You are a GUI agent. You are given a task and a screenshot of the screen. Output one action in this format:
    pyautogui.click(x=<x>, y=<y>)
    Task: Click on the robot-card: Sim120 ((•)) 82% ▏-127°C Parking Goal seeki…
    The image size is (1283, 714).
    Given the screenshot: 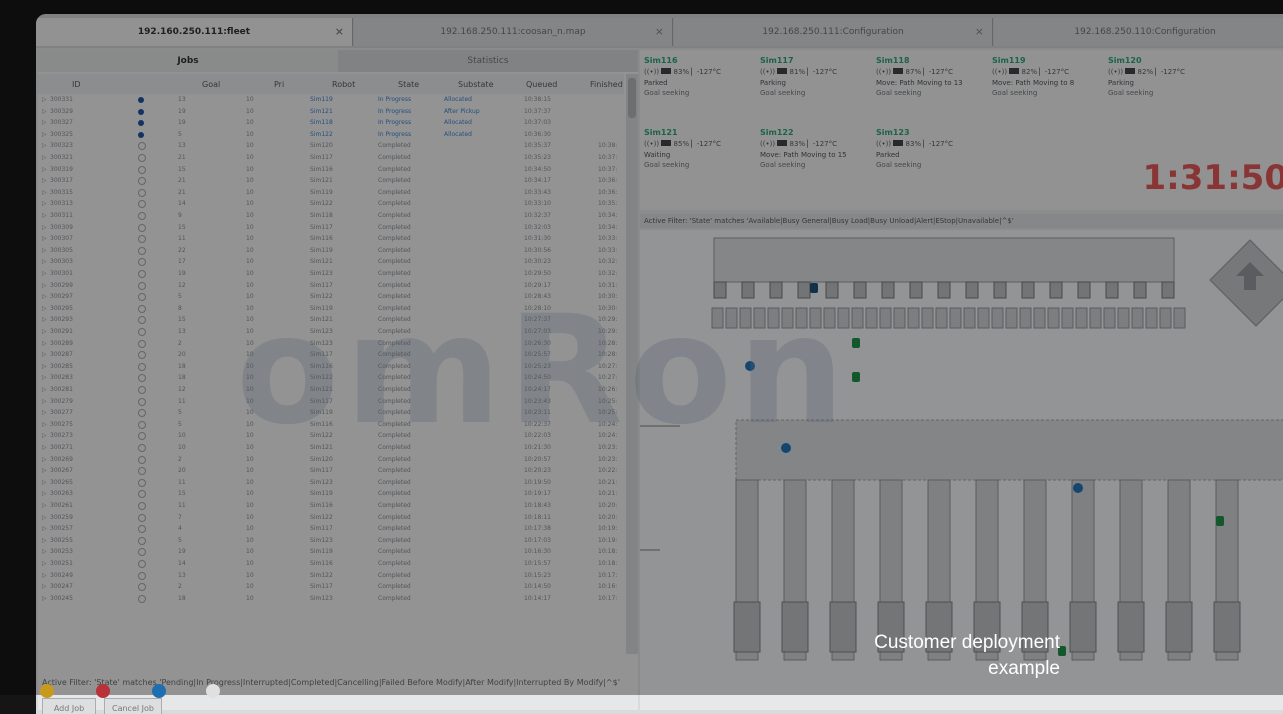 What is the action you would take?
    pyautogui.click(x=1164, y=81)
    